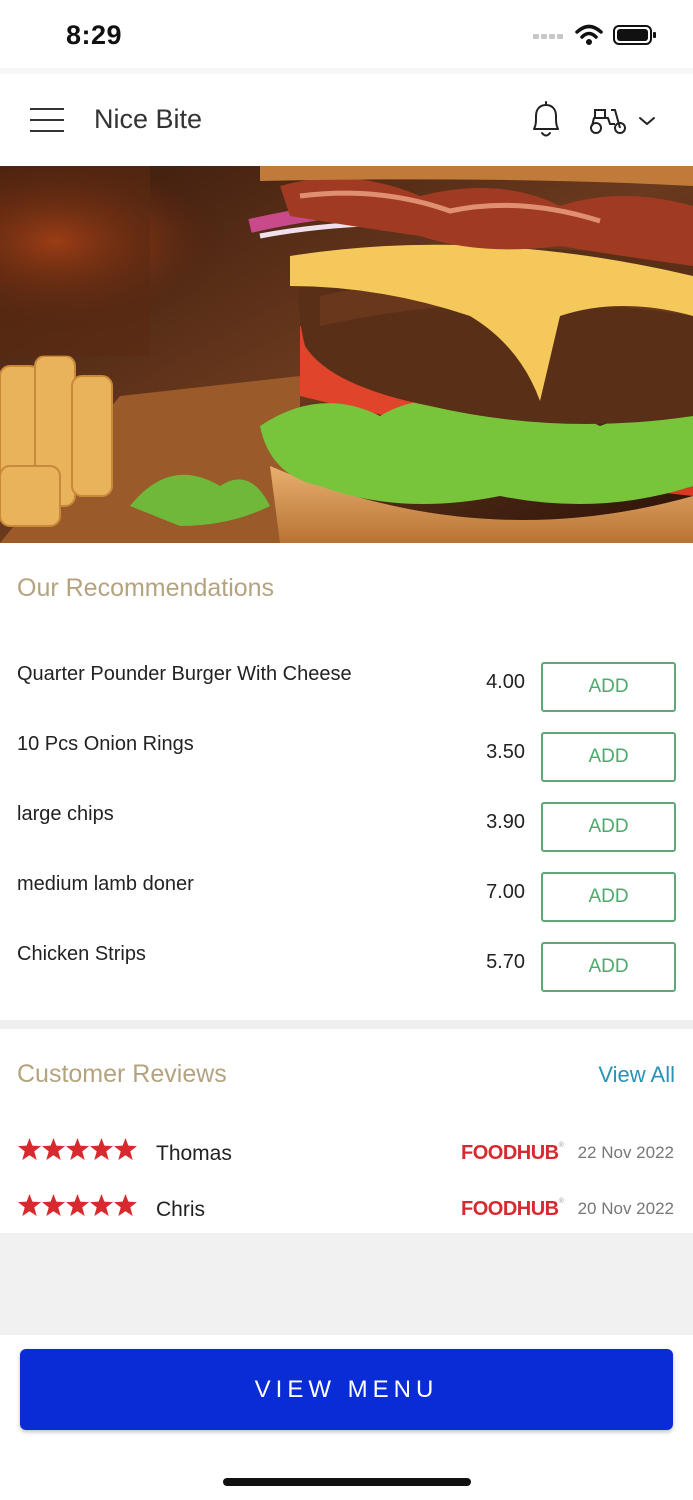 The height and width of the screenshot is (1500, 693). I want to click on menu-icon, so click(47, 120).